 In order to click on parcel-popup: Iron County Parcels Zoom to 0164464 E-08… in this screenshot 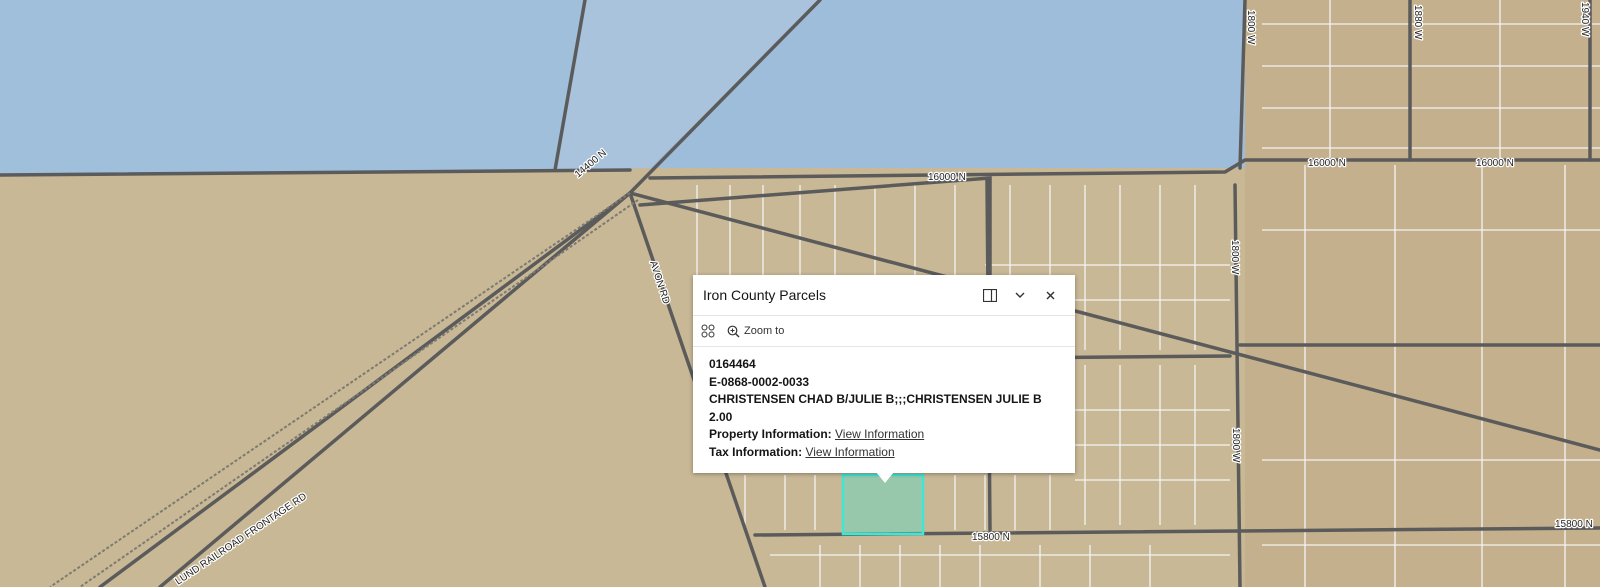, I will do `click(884, 374)`.